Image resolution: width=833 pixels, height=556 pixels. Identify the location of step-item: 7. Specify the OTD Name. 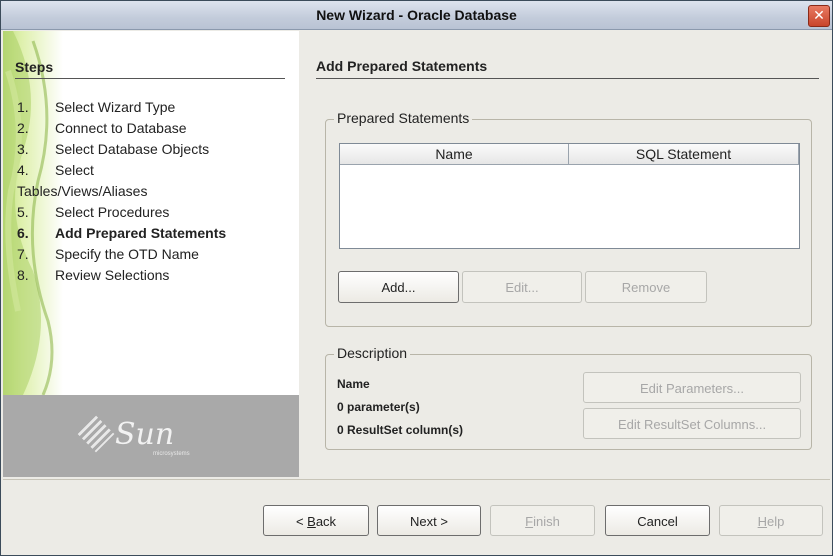
(108, 254).